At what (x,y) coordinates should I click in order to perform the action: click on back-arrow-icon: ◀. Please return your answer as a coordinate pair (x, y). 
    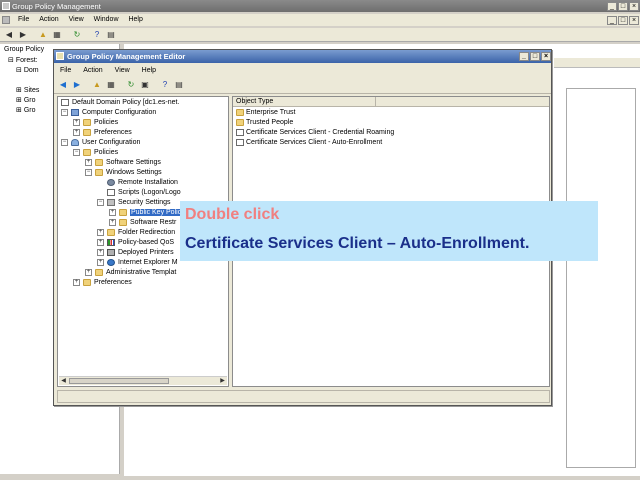
    Looking at the image, I should click on (9, 35).